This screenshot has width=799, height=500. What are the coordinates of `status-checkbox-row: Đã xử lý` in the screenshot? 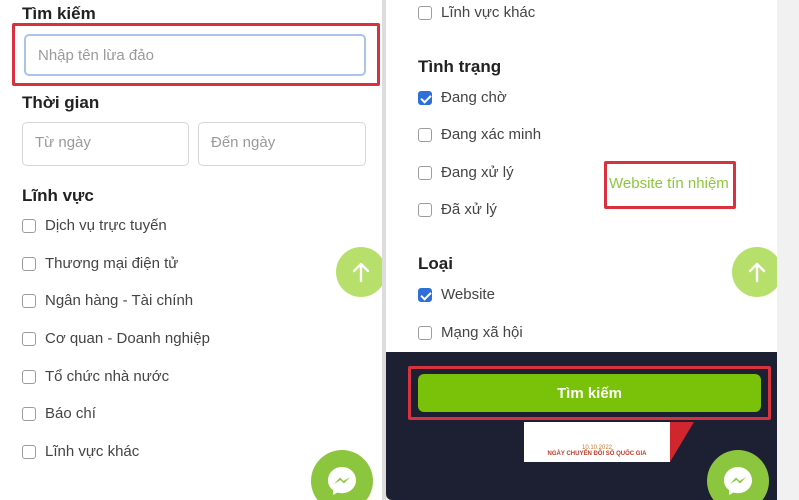 It's located at (457, 209).